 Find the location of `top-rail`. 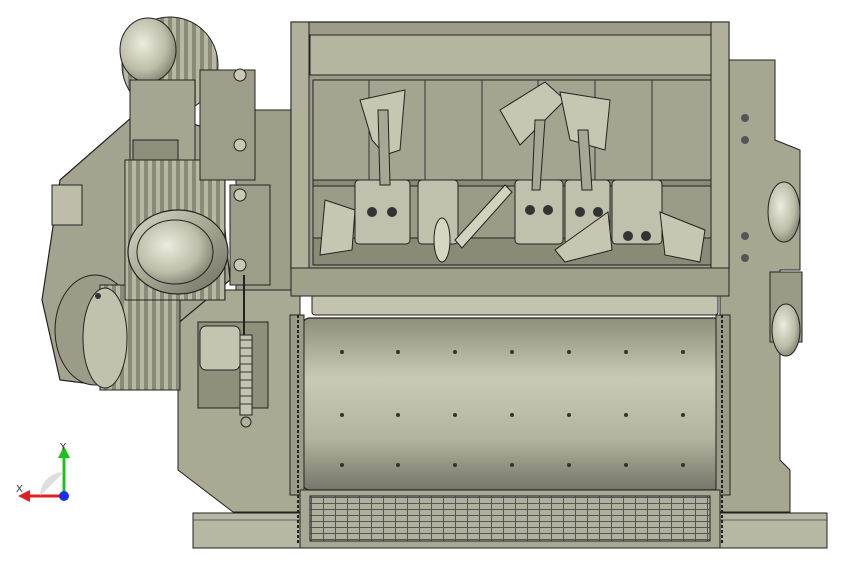

top-rail is located at coordinates (510, 291).